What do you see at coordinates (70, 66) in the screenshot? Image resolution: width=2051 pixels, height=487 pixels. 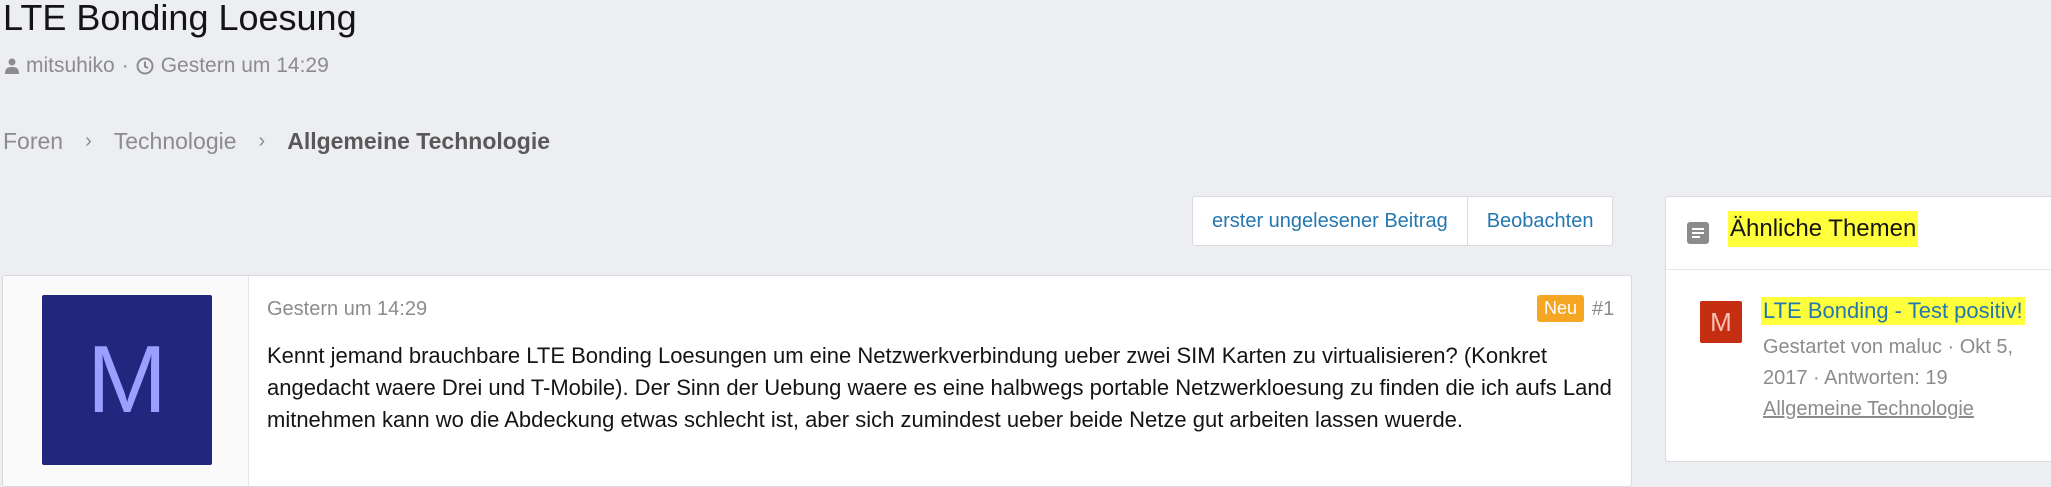 I see `thread-author: mitsuhiko` at bounding box center [70, 66].